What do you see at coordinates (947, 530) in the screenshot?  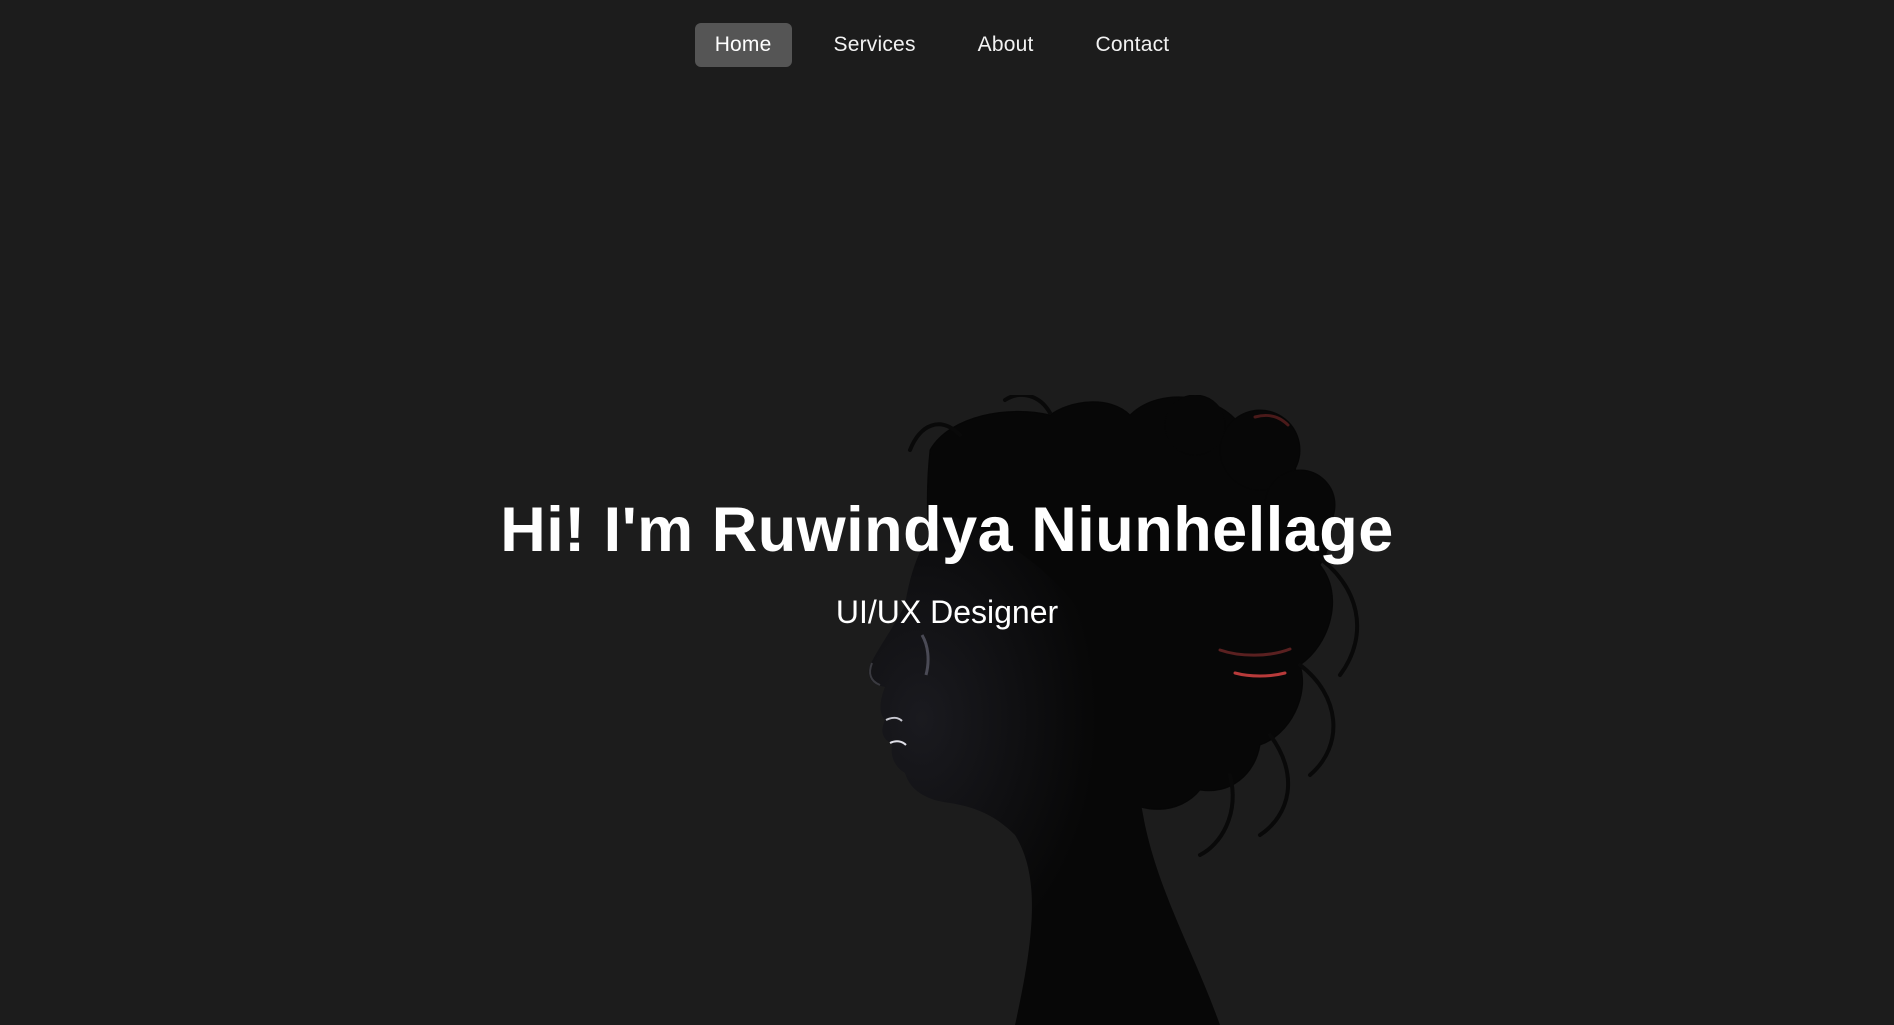 I see `hero-title: Hi! I'm Ruwindya Niunhellage` at bounding box center [947, 530].